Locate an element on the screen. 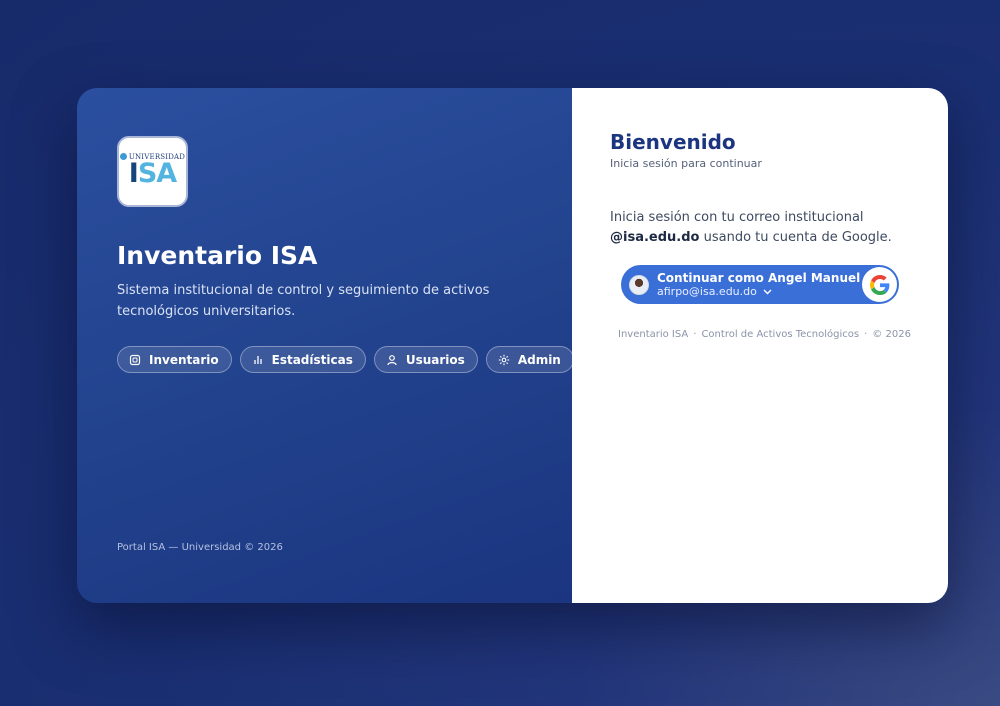 This screenshot has width=1000, height=706. institutional-domain: @isa.edu.do is located at coordinates (655, 237).